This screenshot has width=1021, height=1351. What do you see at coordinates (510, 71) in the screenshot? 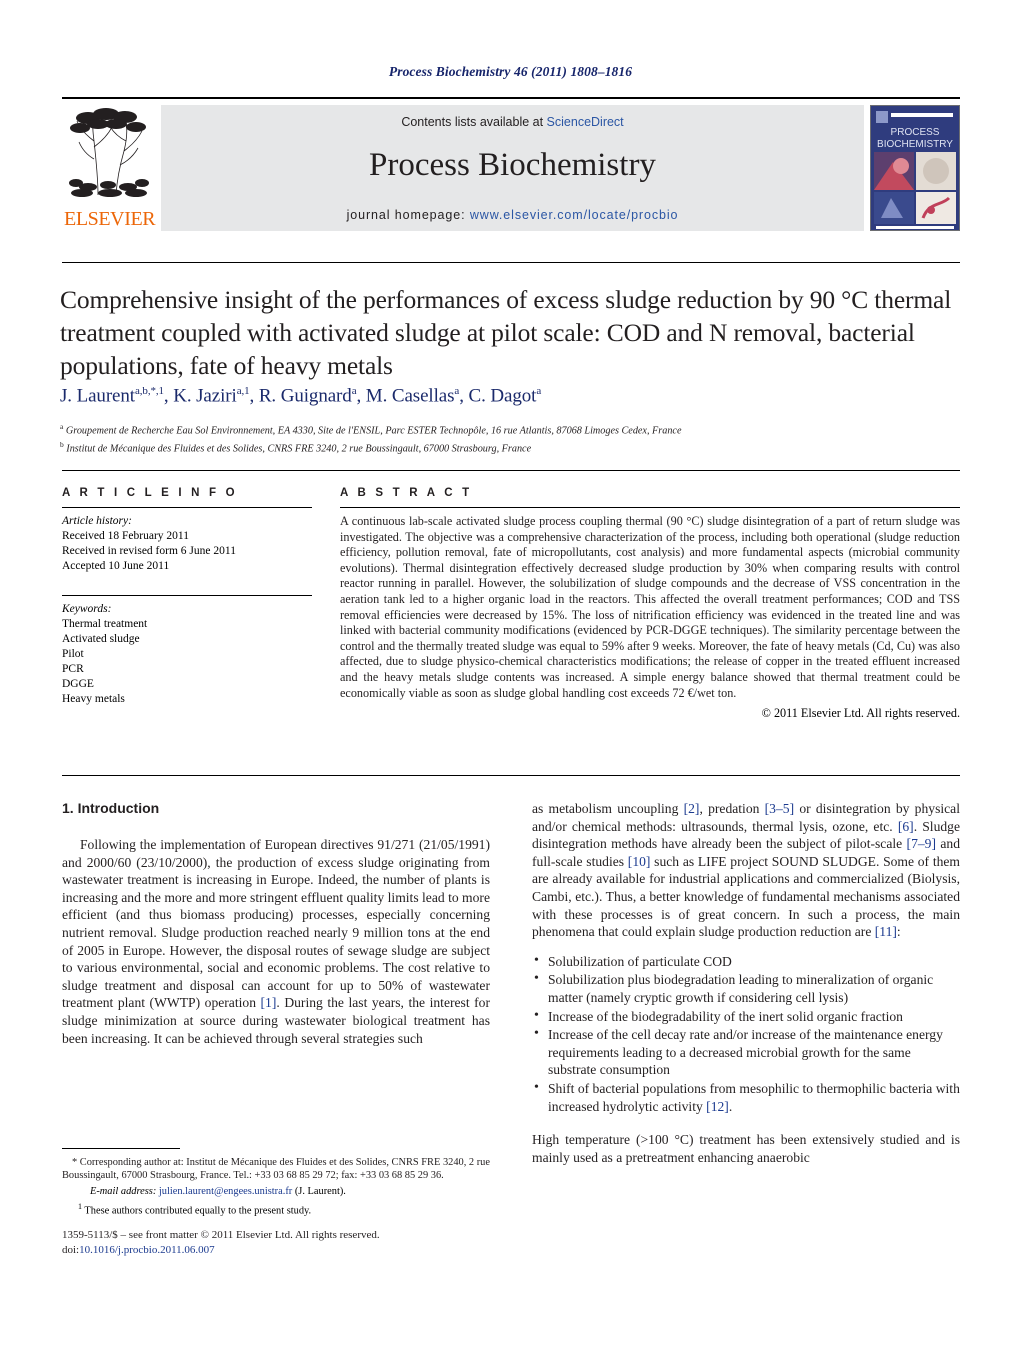
I see `running-head: Process Biochemistry 46 (2011) 1808–1816` at bounding box center [510, 71].